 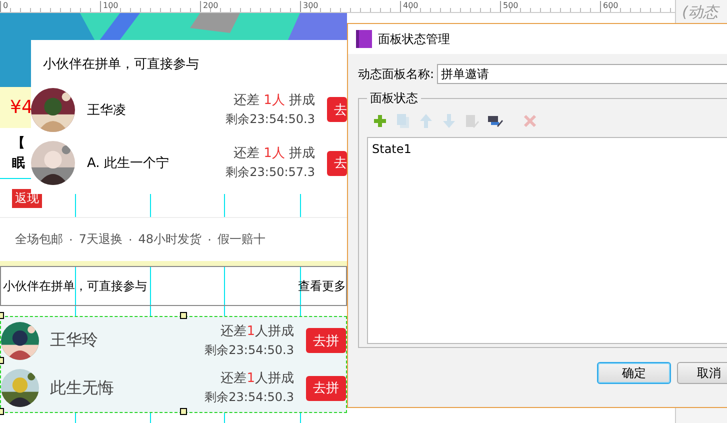 I want to click on state-item: State1, so click(x=548, y=149).